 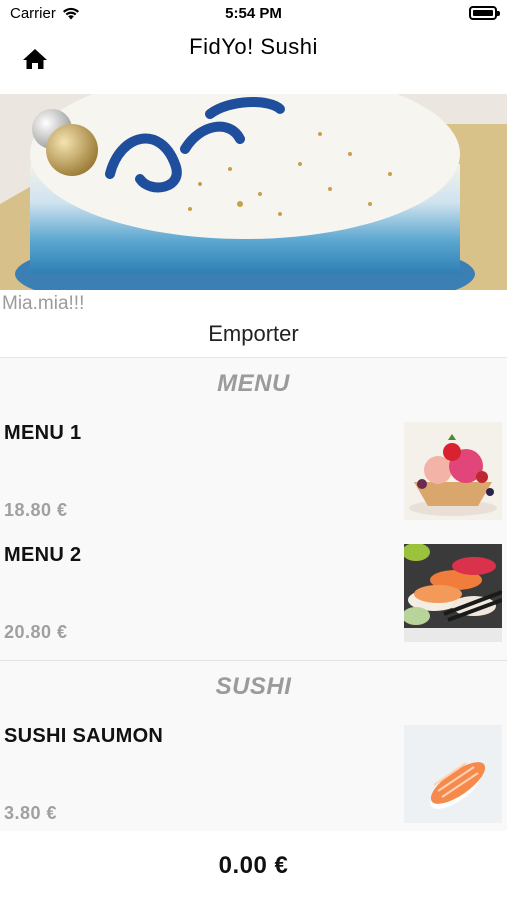 I want to click on order-mode-label: Emporter, so click(x=253, y=334).